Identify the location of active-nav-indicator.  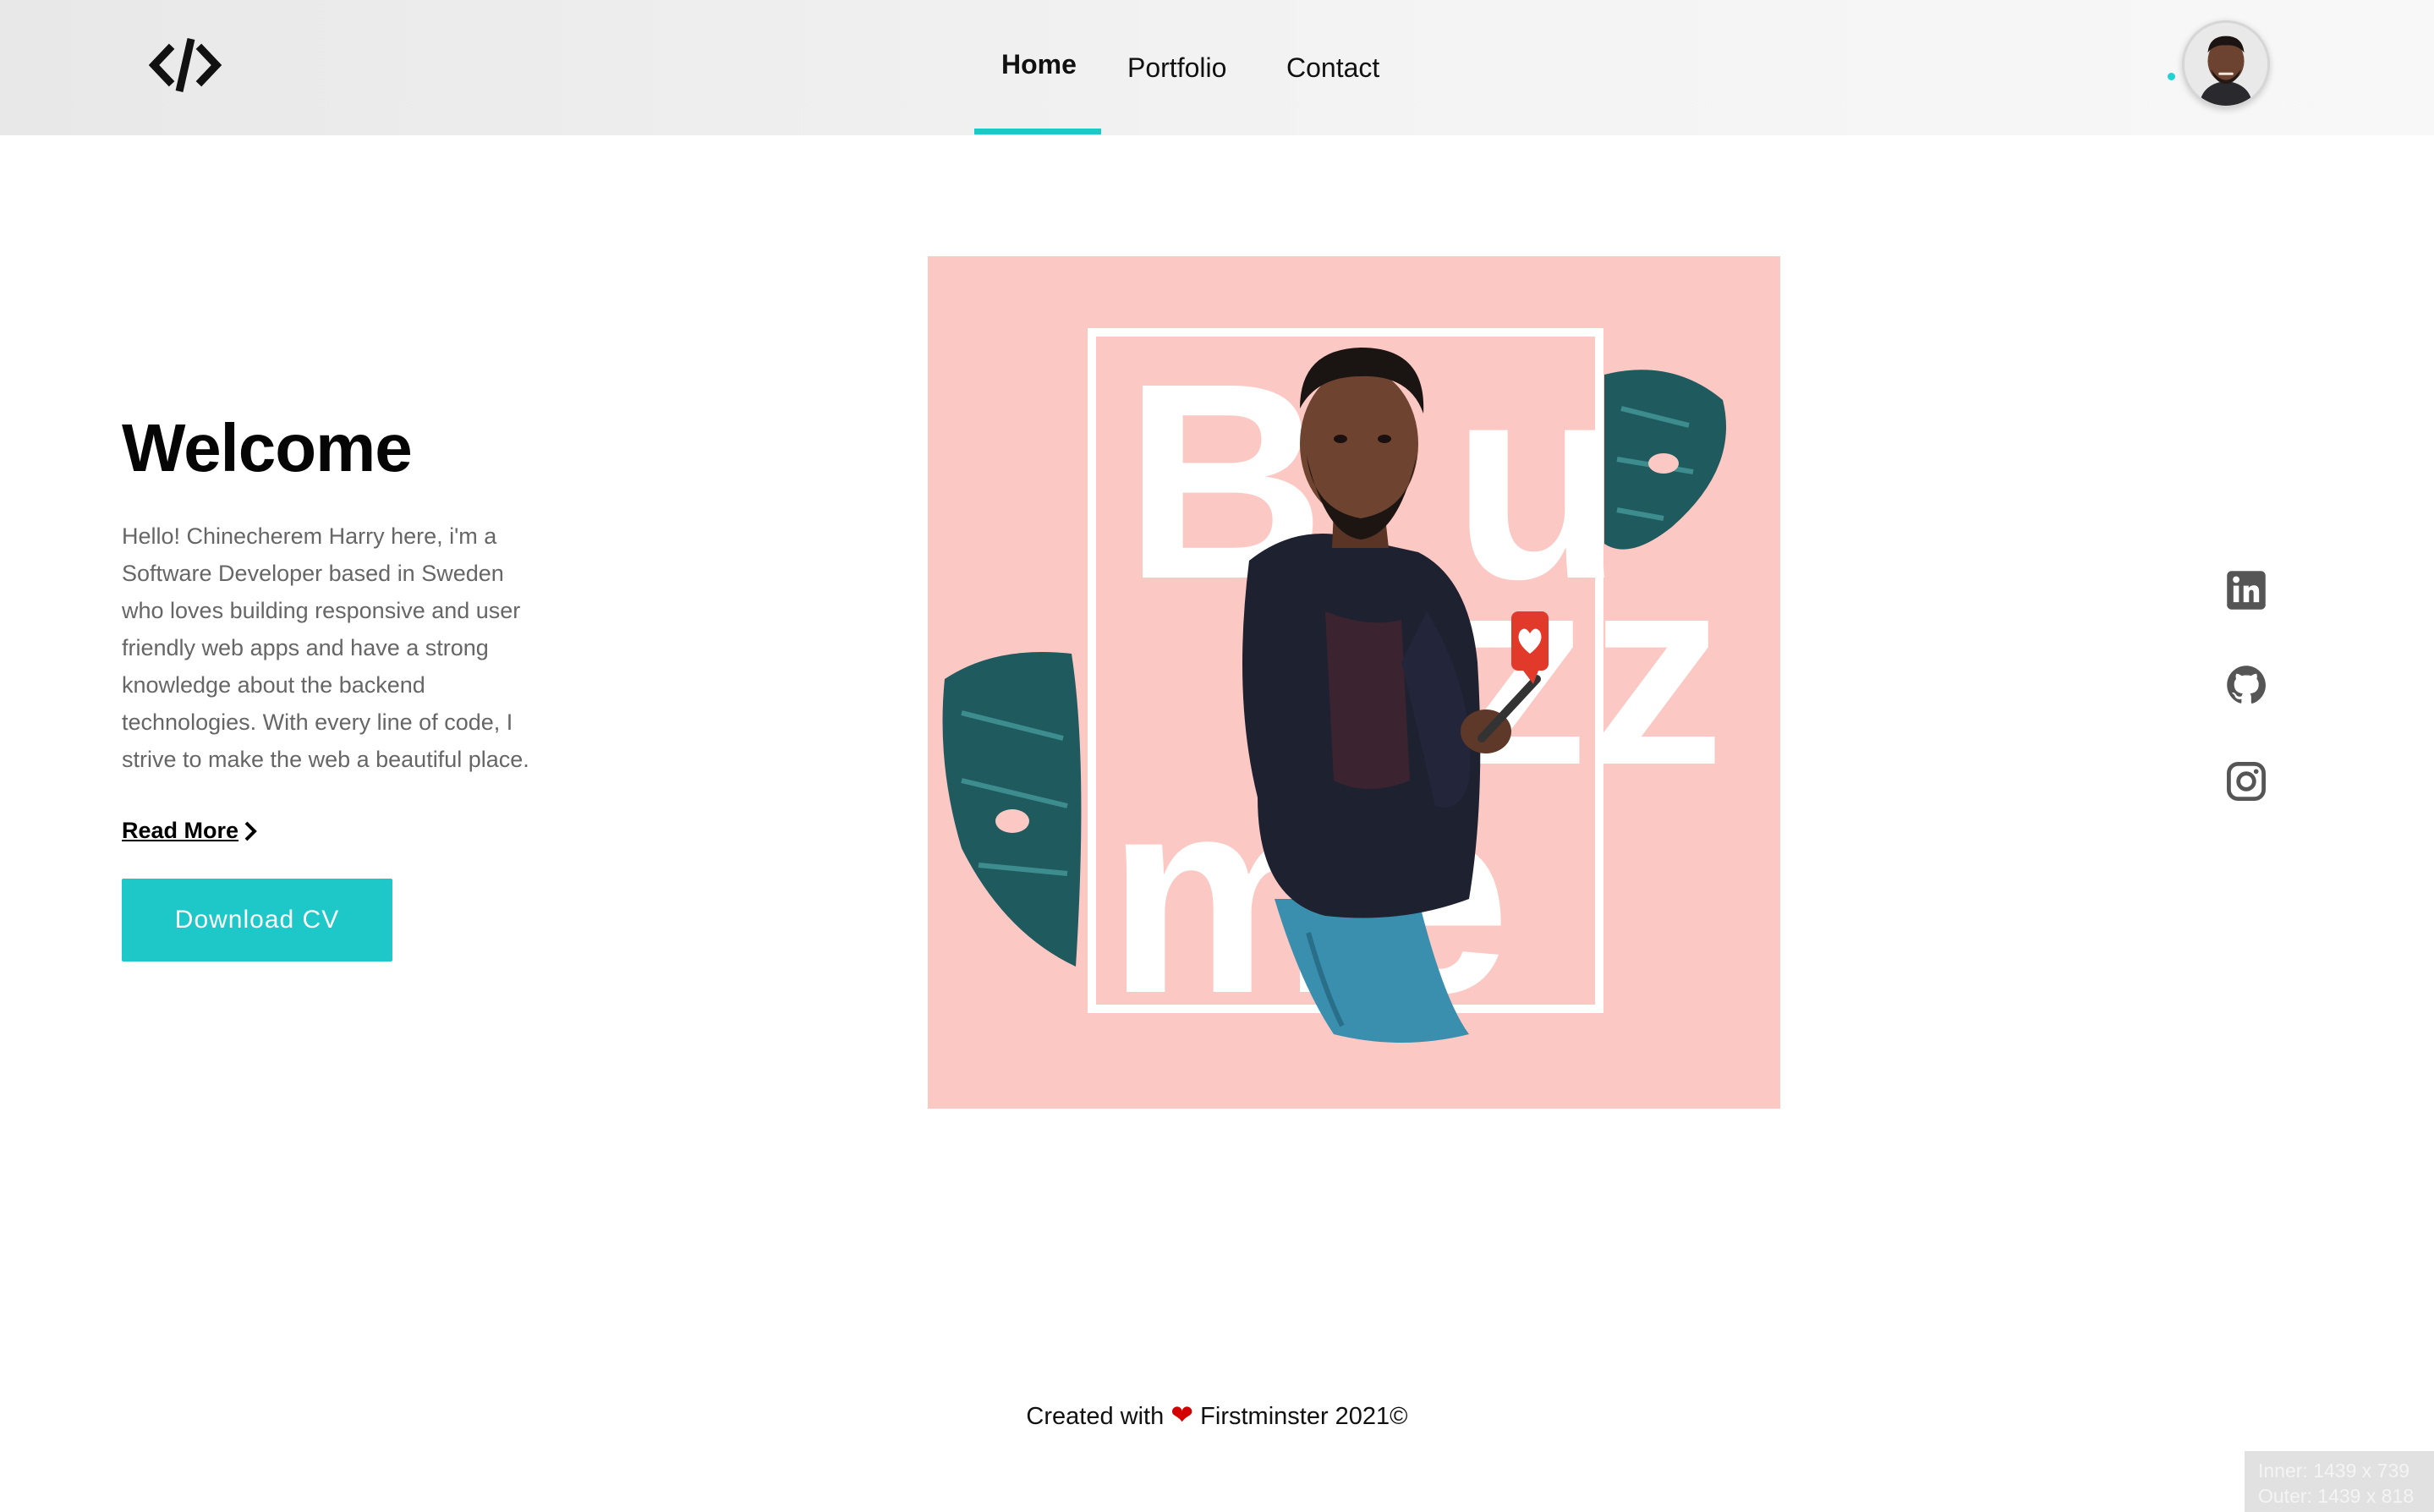
(1037, 131).